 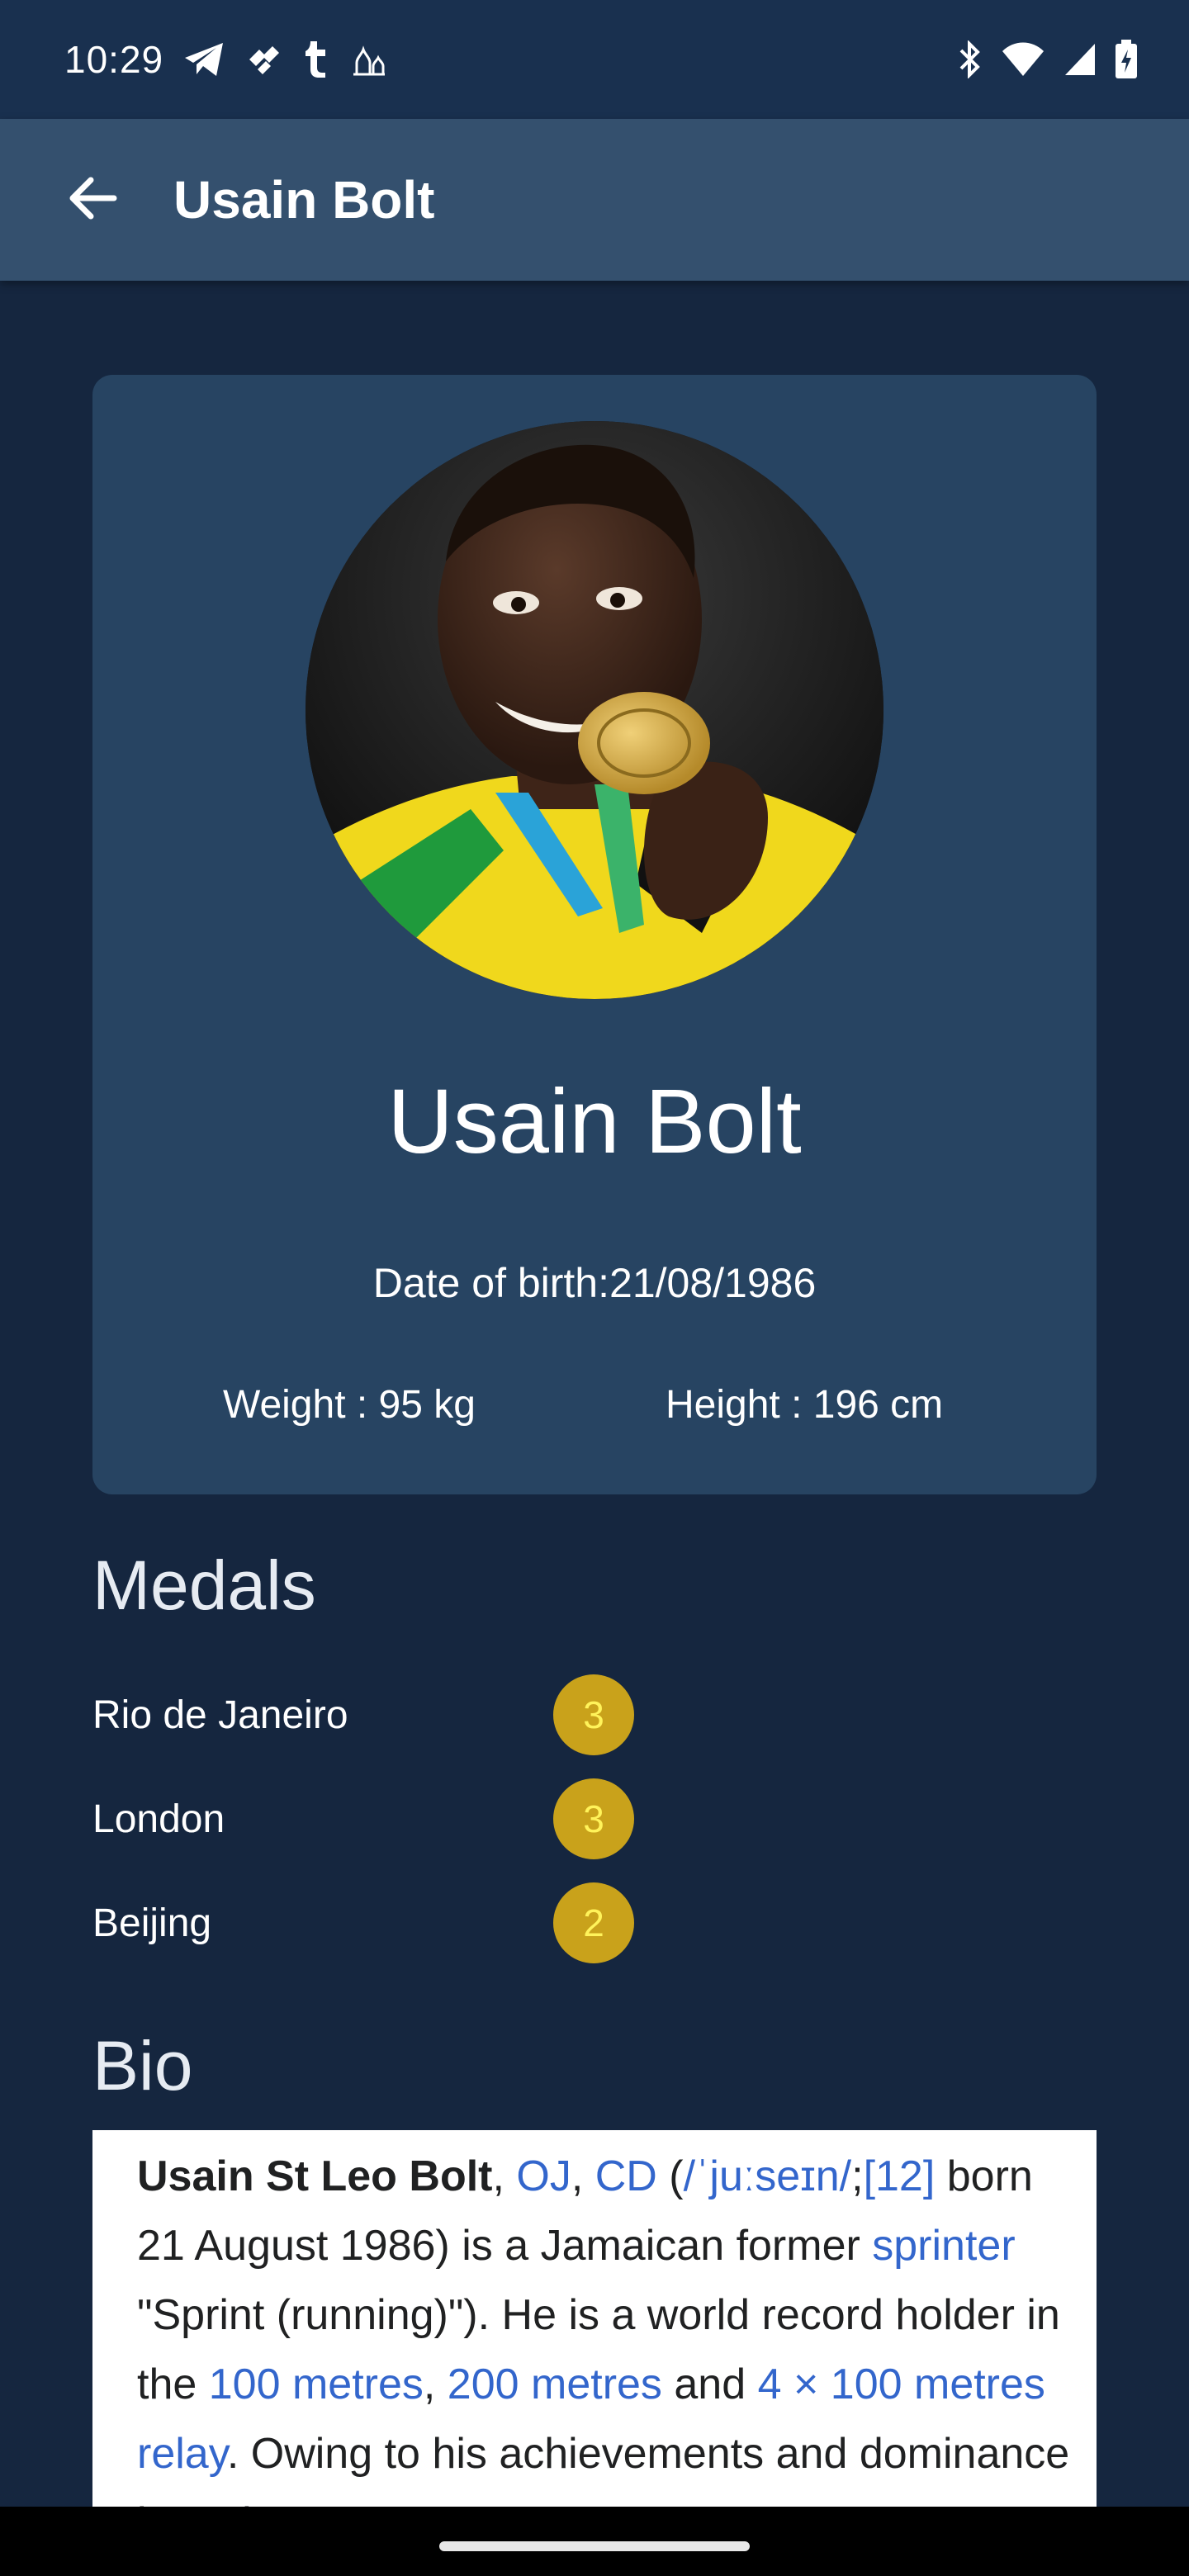 I want to click on page-title: Usain Bolt, so click(x=304, y=200).